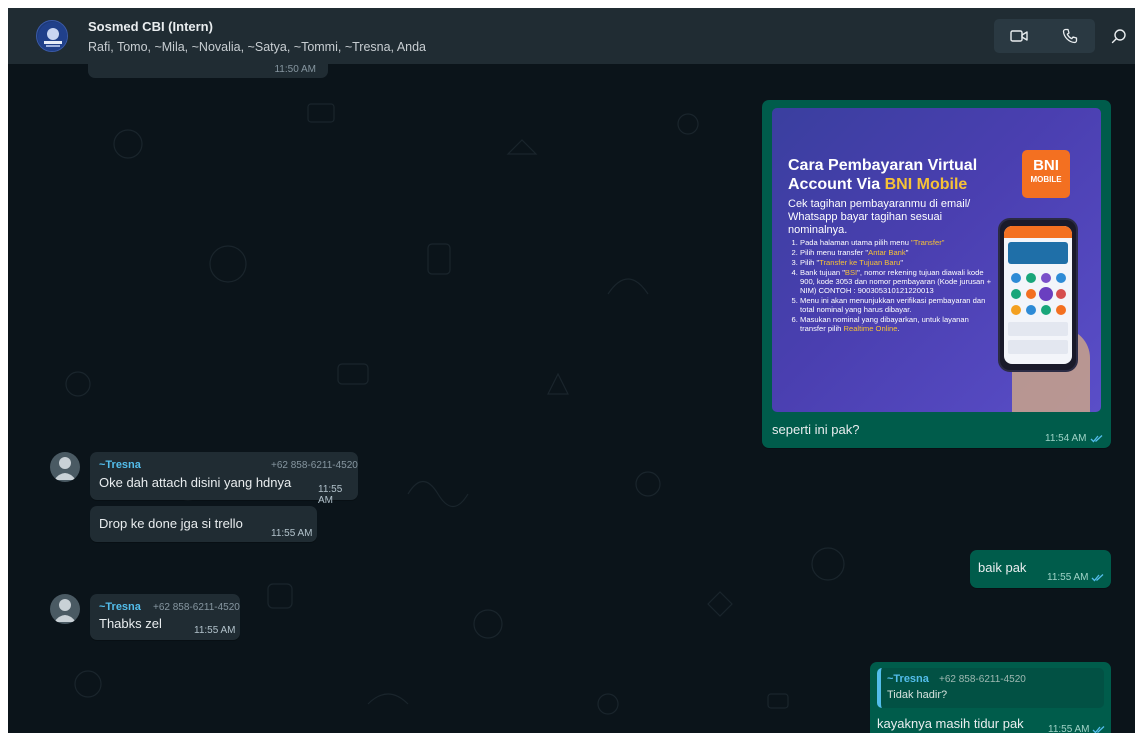 This screenshot has height=733, width=1135. I want to click on search-button, so click(1119, 36).